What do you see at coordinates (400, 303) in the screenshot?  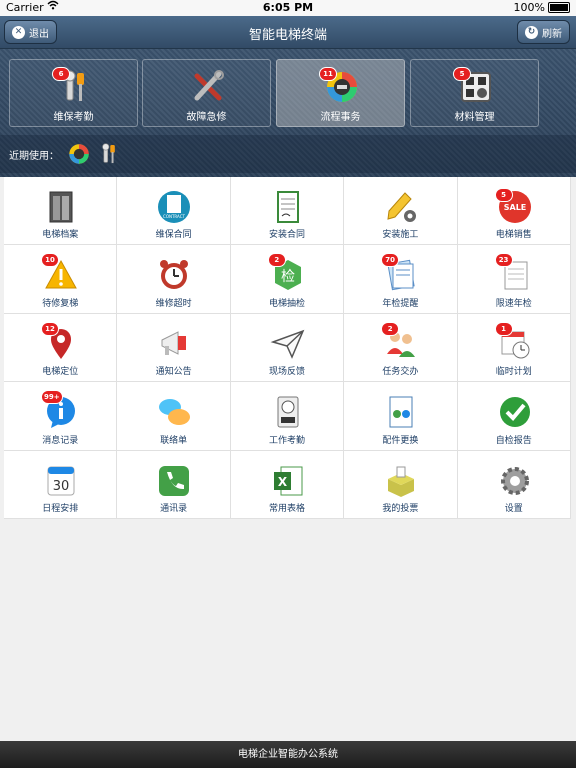 I see `grid-item-label: 年检提醒` at bounding box center [400, 303].